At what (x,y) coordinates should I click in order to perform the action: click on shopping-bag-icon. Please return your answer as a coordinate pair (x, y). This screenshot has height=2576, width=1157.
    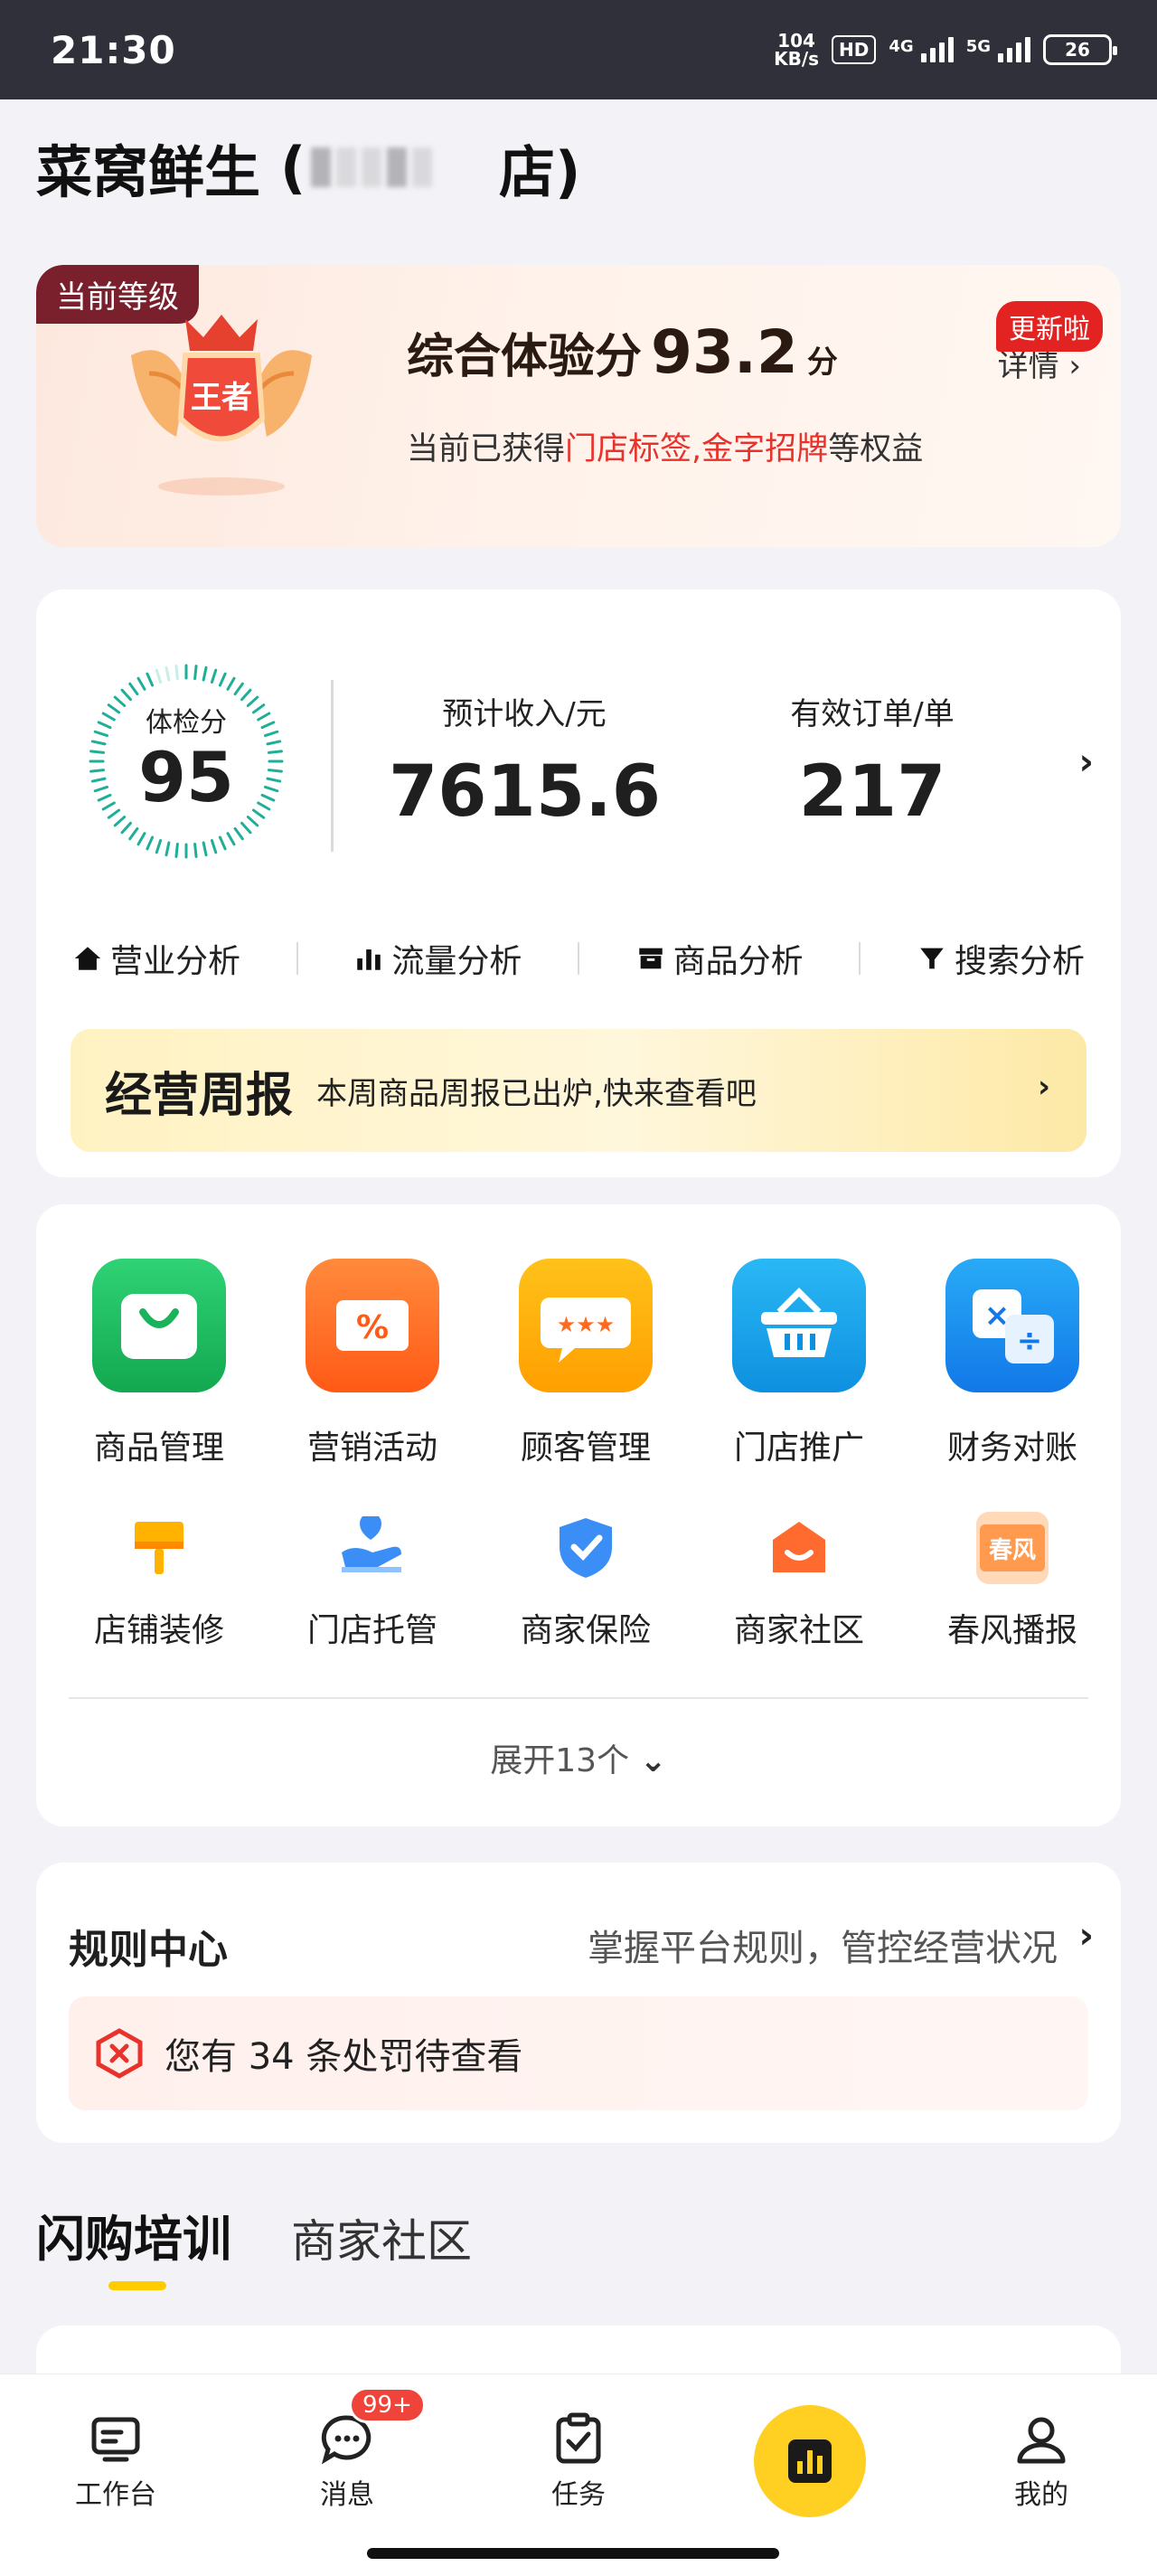
    Looking at the image, I should click on (159, 1325).